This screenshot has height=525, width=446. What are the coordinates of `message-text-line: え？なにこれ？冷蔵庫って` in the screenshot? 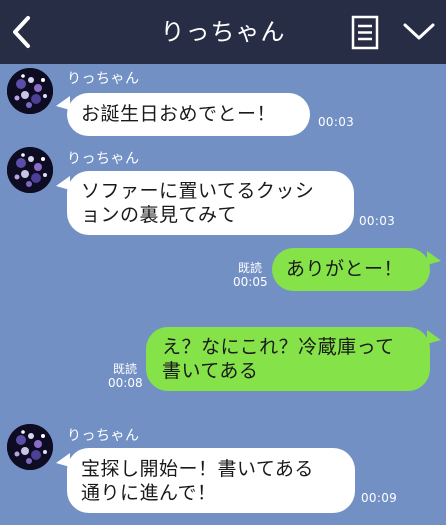 It's located at (278, 347).